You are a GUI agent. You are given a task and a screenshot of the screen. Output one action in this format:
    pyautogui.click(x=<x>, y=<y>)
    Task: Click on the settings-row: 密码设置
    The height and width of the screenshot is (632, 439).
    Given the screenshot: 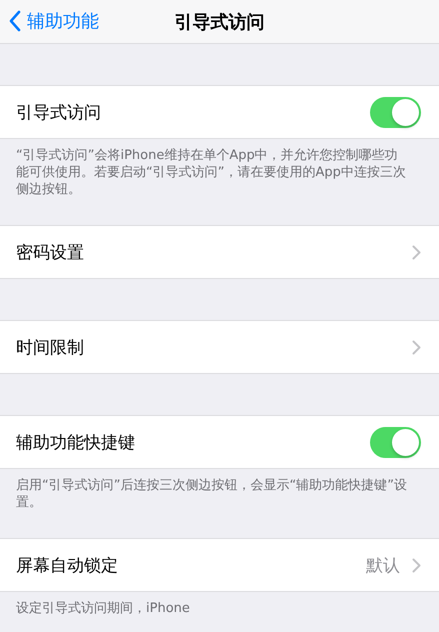 What is the action you would take?
    pyautogui.click(x=219, y=252)
    